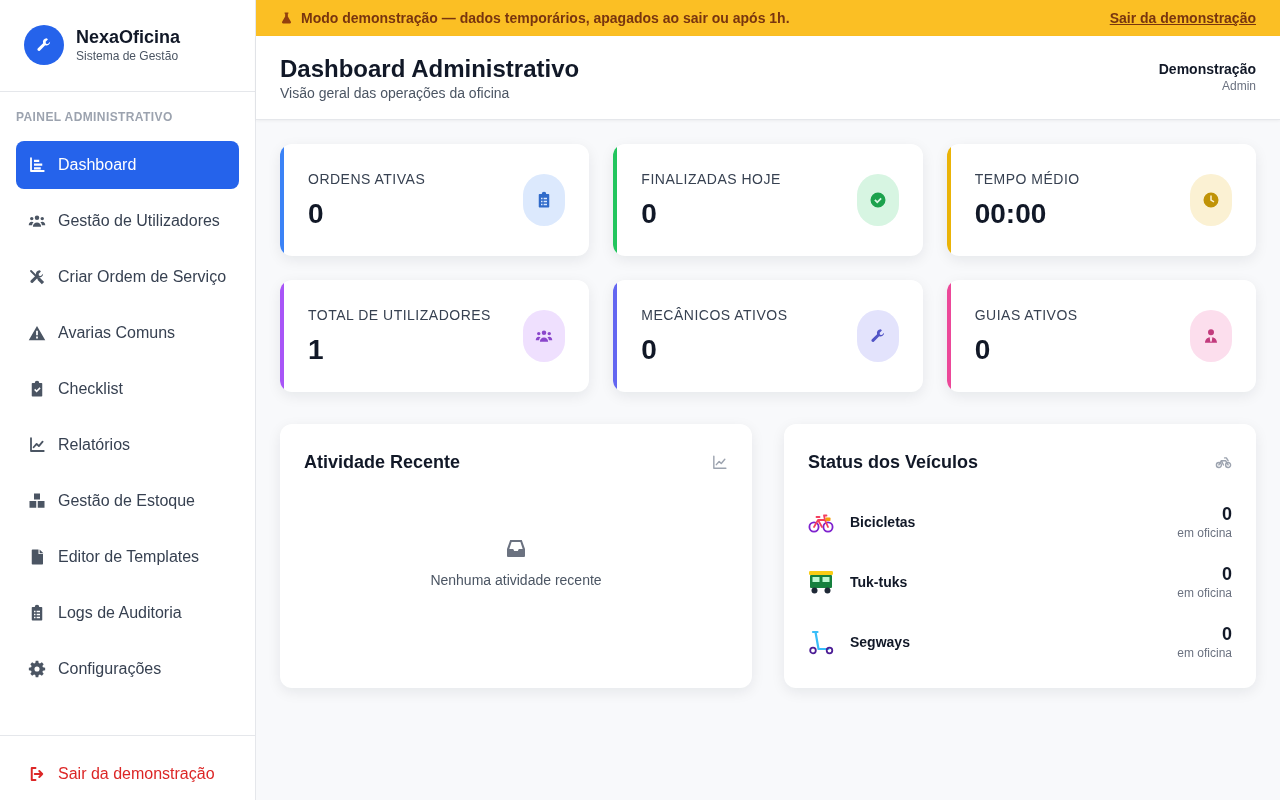  What do you see at coordinates (821, 582) in the screenshot?
I see `auto-rickshaw-icon` at bounding box center [821, 582].